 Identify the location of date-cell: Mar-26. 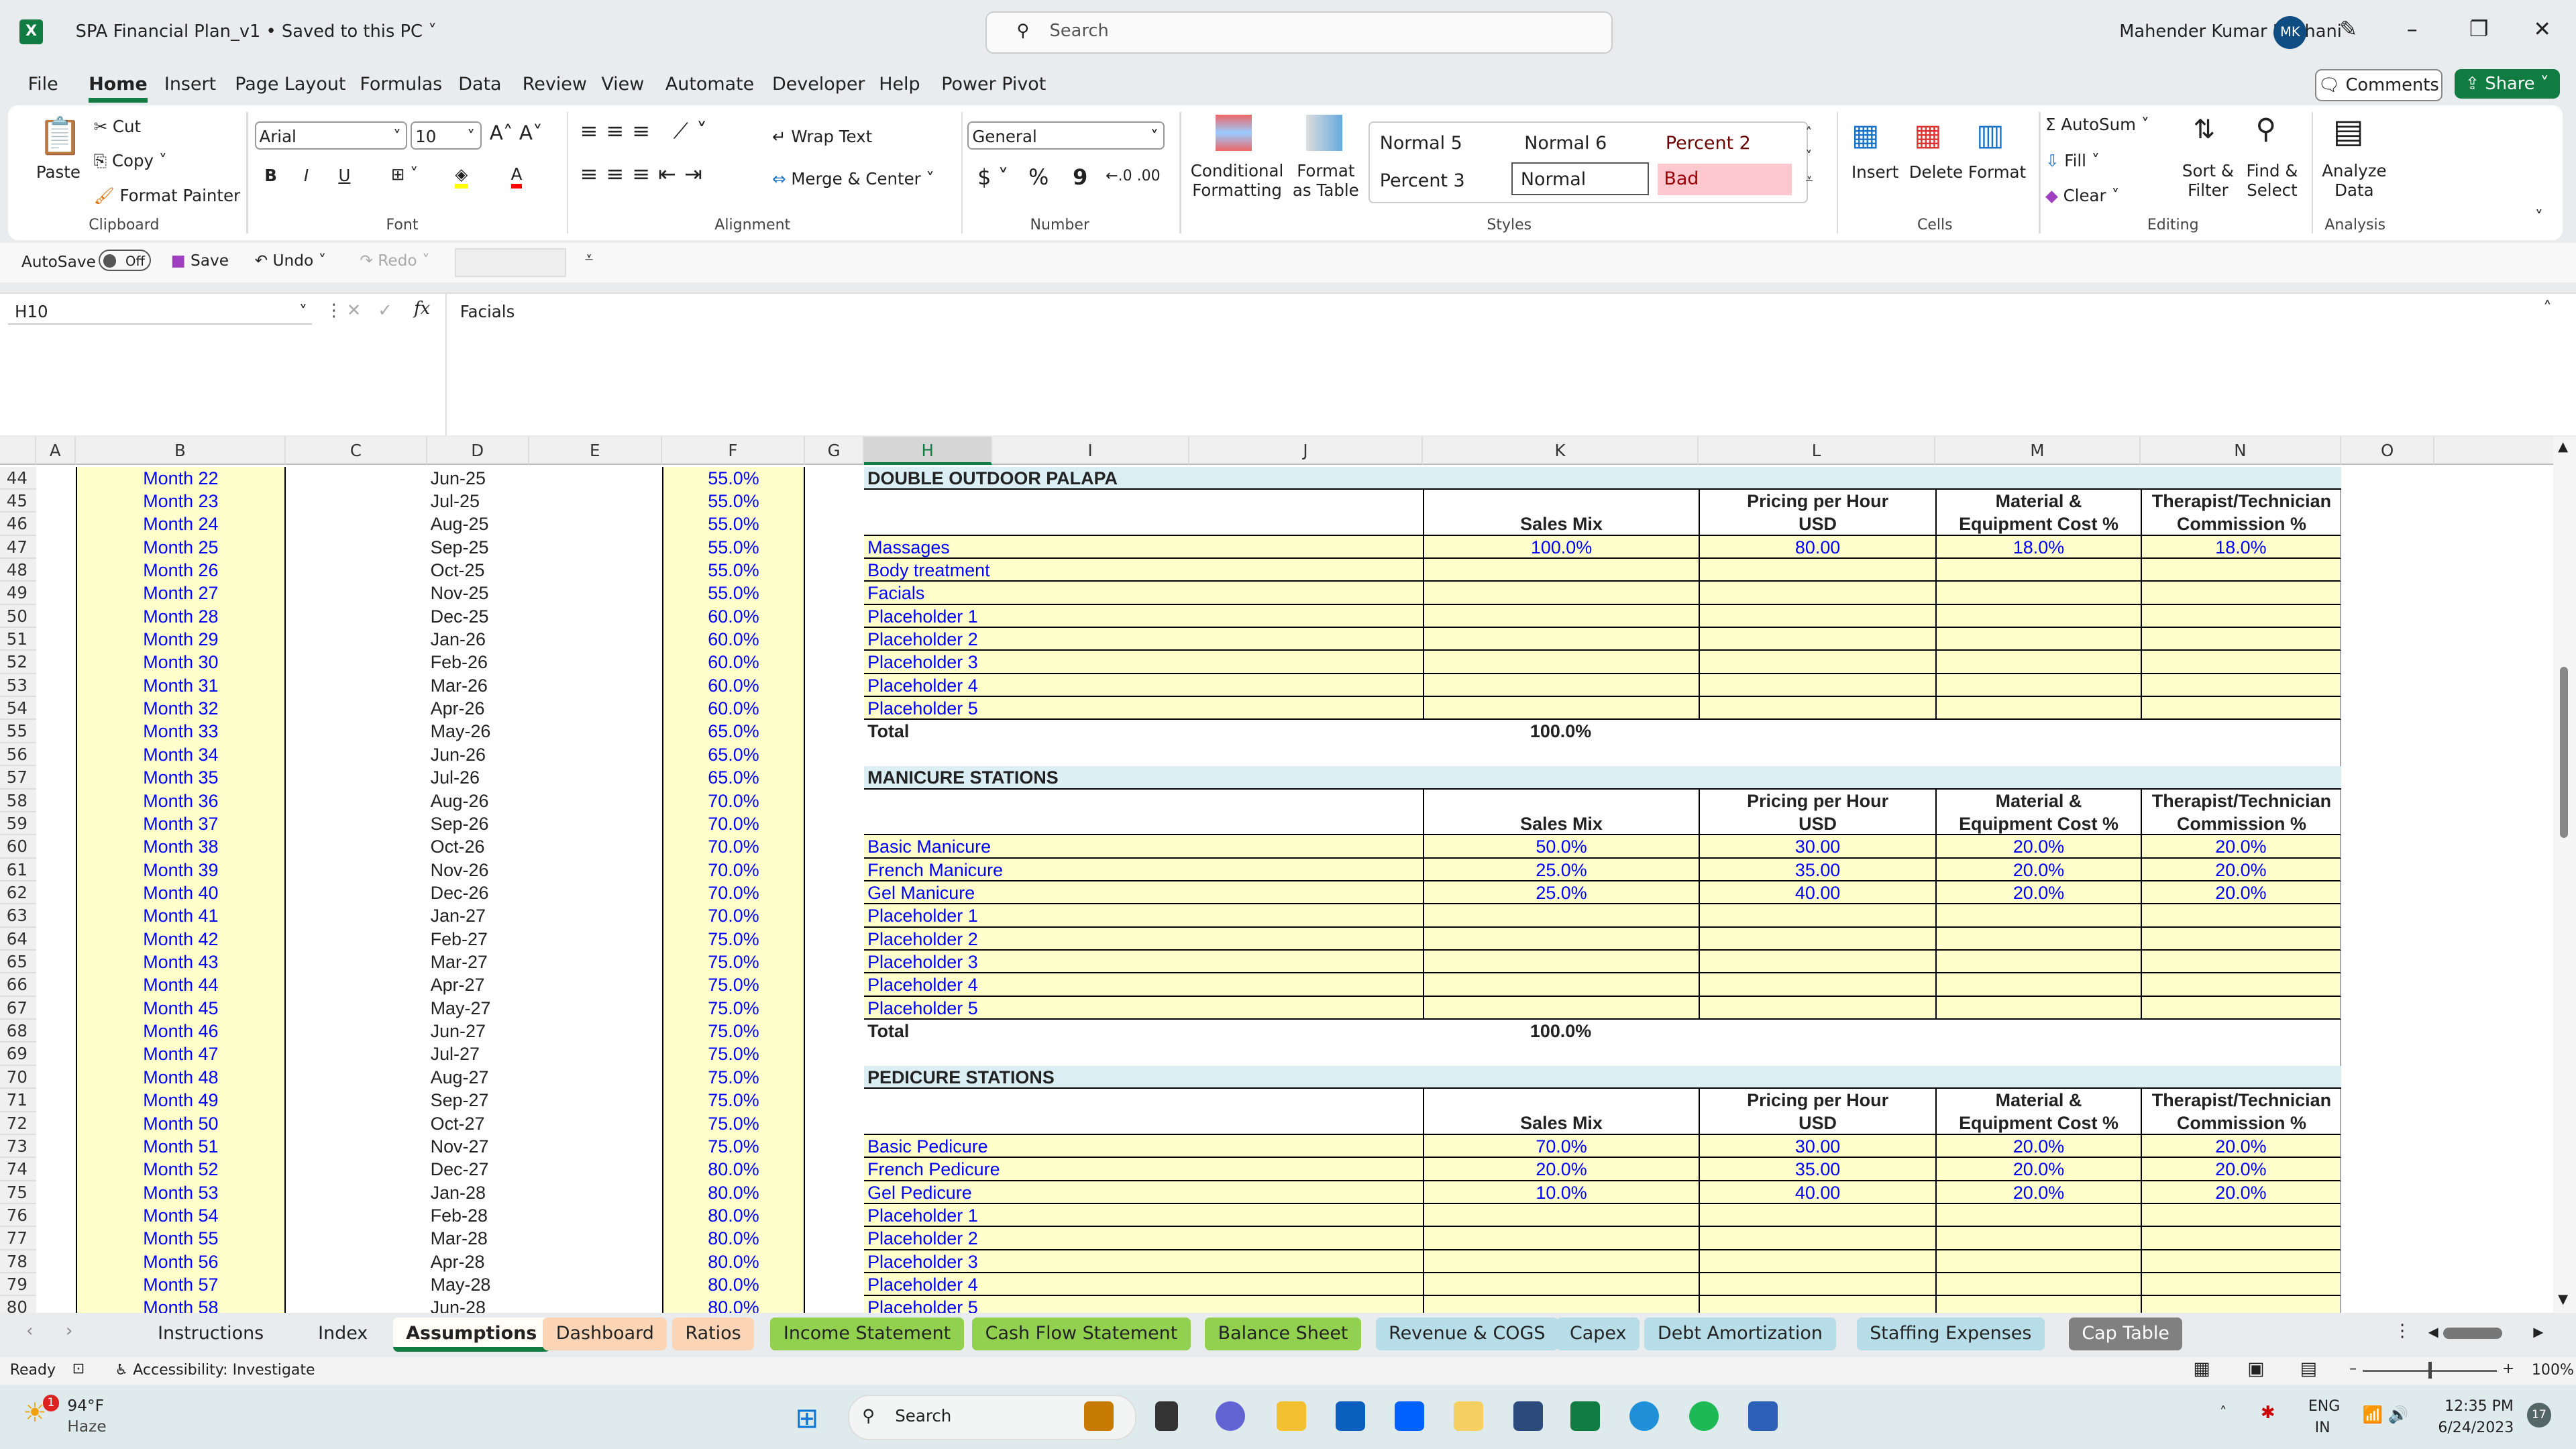
(480, 685).